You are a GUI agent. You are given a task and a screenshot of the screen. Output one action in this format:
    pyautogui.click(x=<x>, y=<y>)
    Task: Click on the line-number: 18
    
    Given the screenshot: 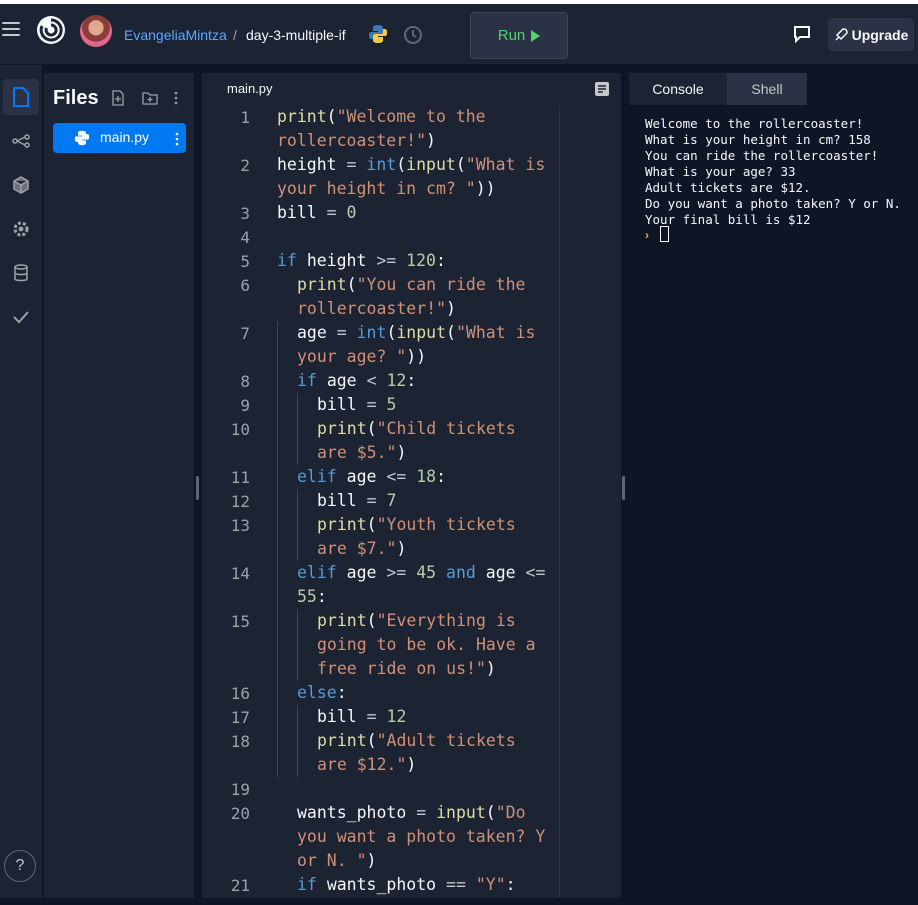 What is the action you would take?
    pyautogui.click(x=240, y=741)
    